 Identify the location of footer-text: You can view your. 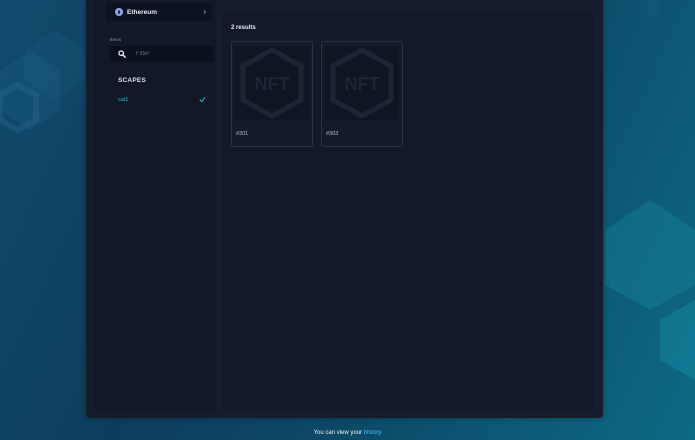
(338, 433).